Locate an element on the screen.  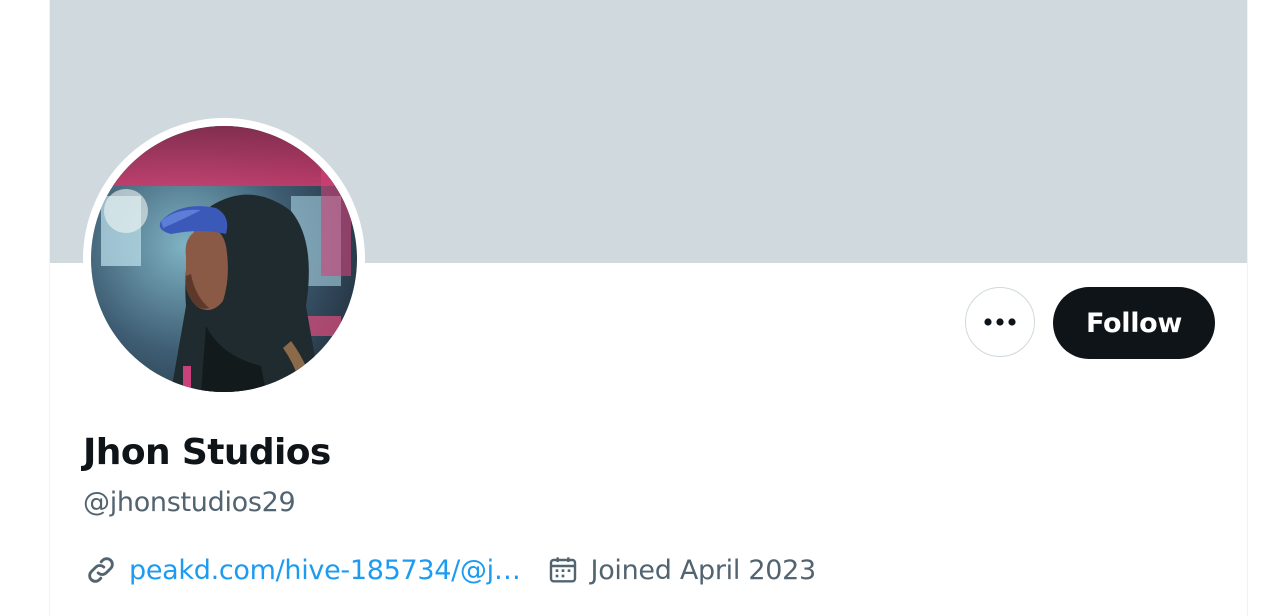
avatar-photo is located at coordinates (224, 259).